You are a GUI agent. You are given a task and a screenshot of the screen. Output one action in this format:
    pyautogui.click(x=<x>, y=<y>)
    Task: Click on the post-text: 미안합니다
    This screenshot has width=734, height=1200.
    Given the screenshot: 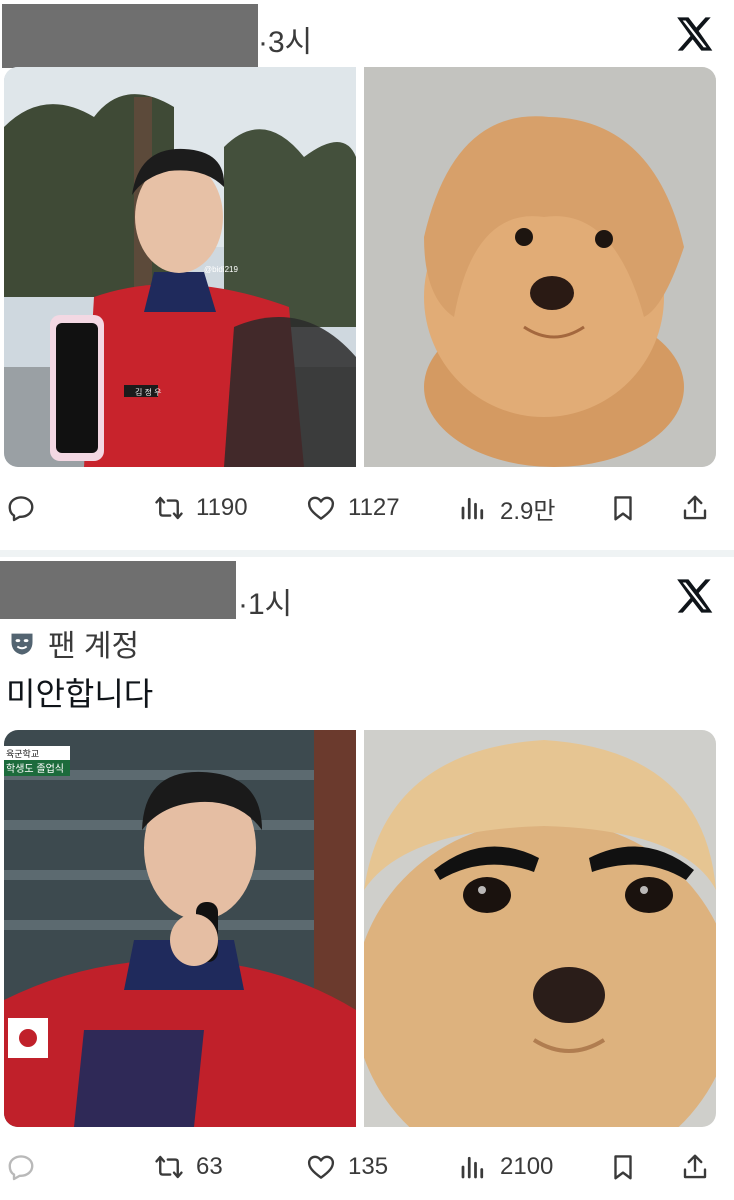 What is the action you would take?
    pyautogui.click(x=80, y=694)
    